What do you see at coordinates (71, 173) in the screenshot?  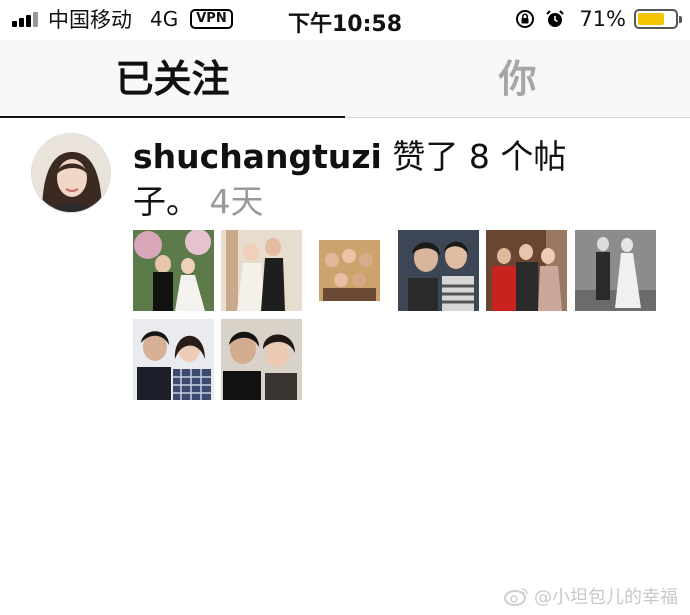 I see `avatar` at bounding box center [71, 173].